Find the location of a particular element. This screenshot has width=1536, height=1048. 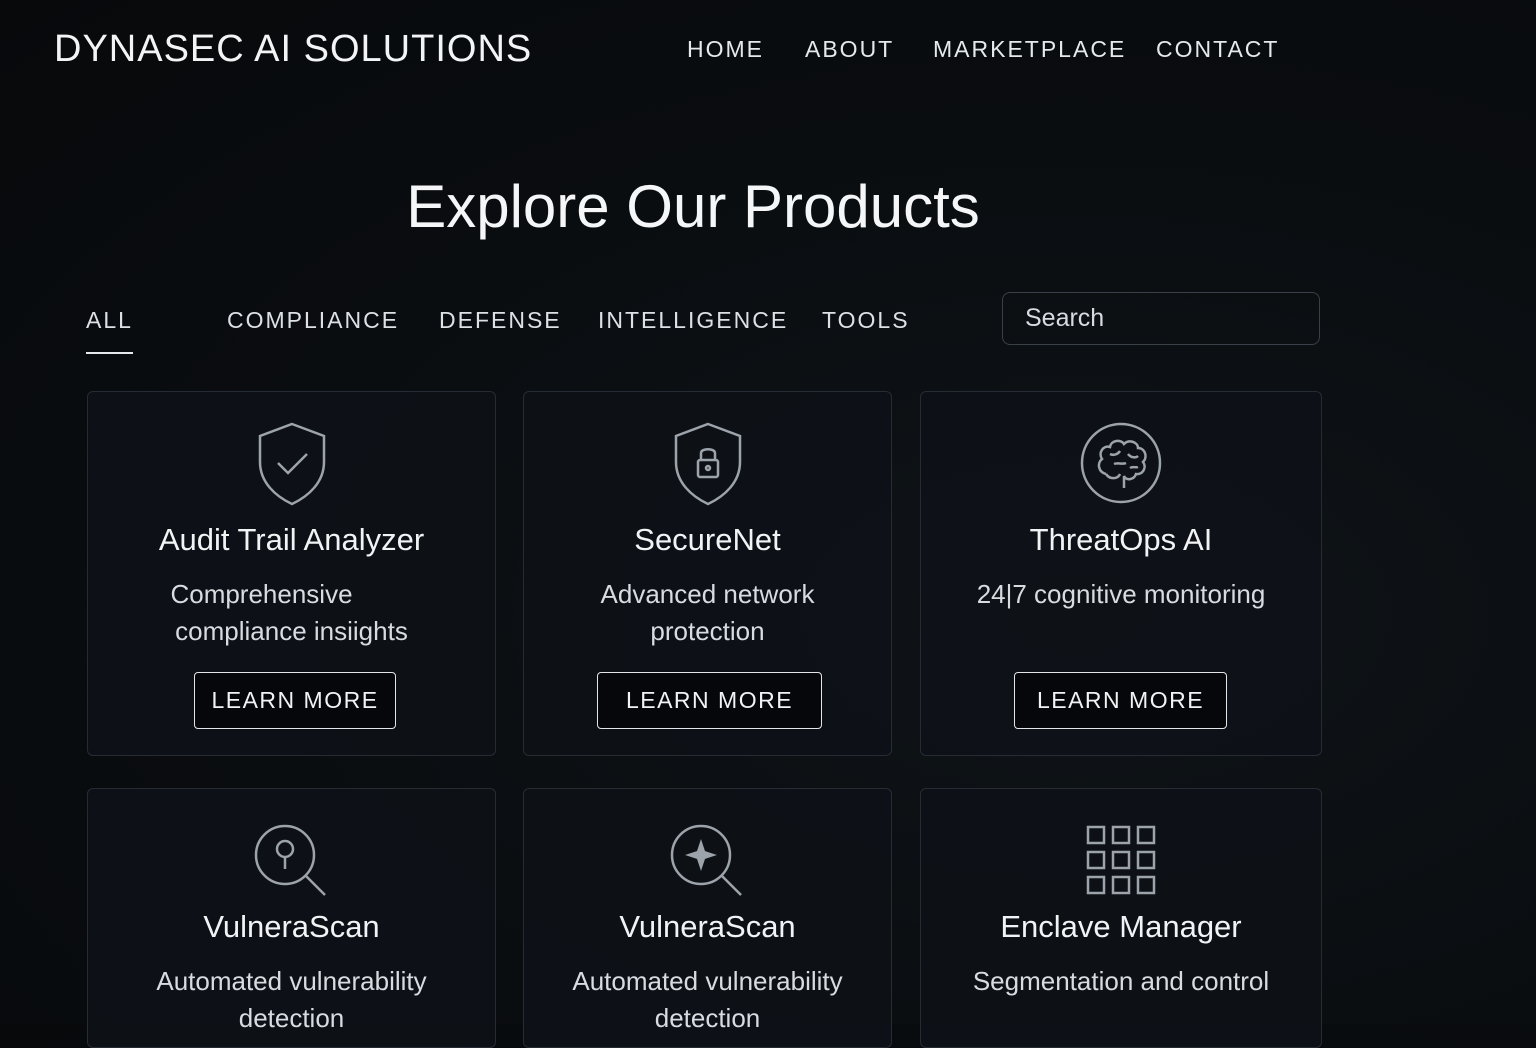

brand-logo: DYNASEC AI SOLUTIONS is located at coordinates (293, 49).